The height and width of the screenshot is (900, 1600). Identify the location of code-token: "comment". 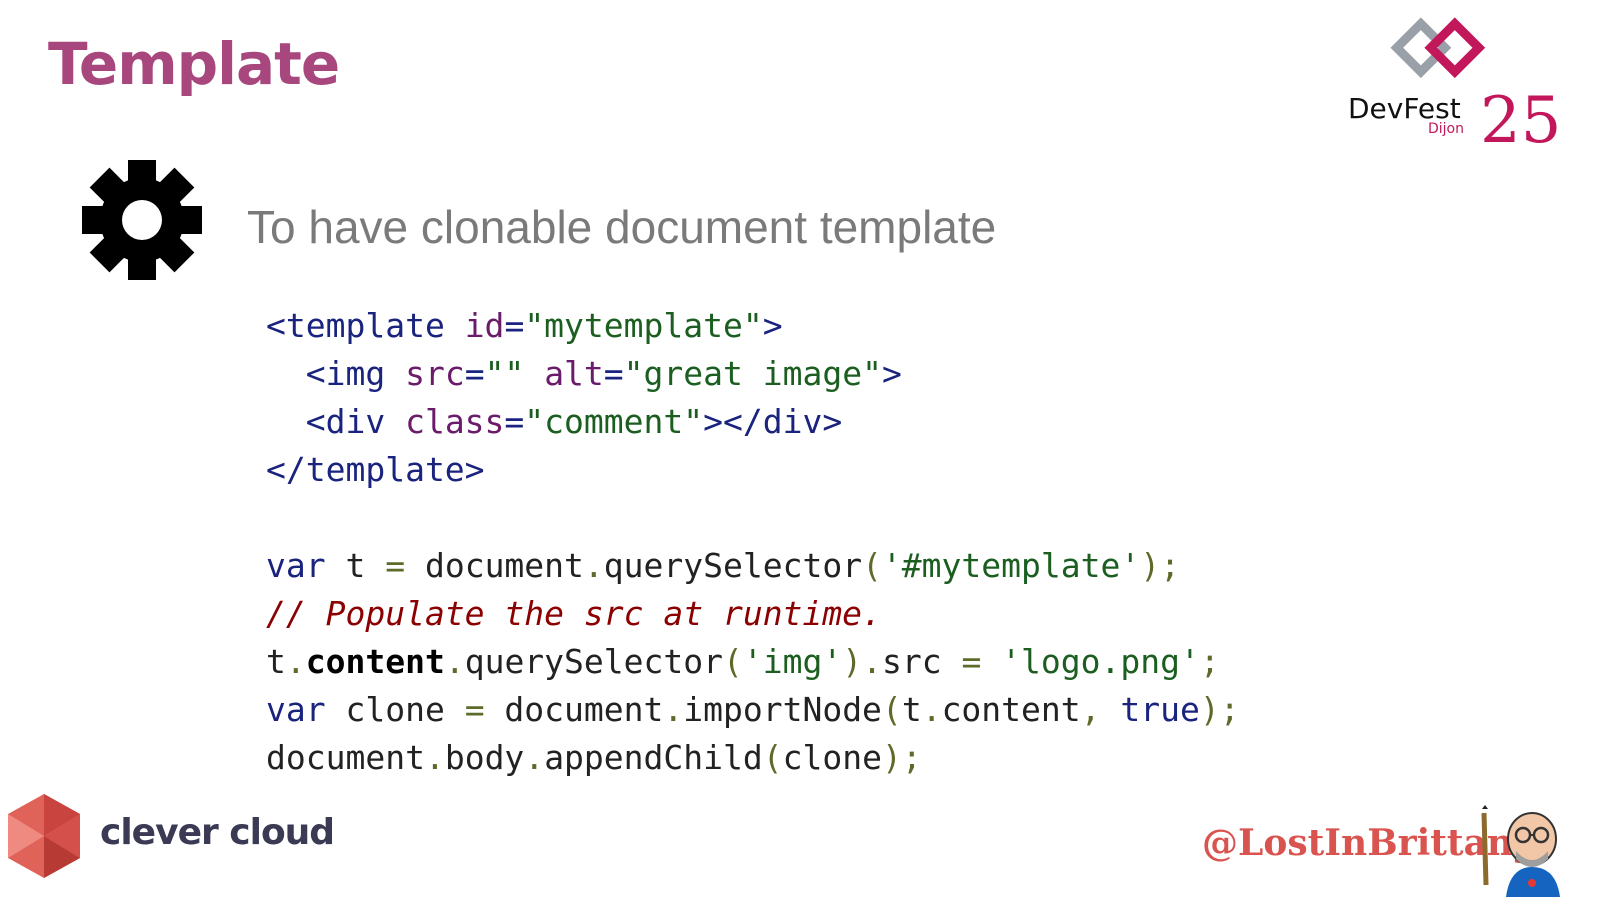
(614, 421).